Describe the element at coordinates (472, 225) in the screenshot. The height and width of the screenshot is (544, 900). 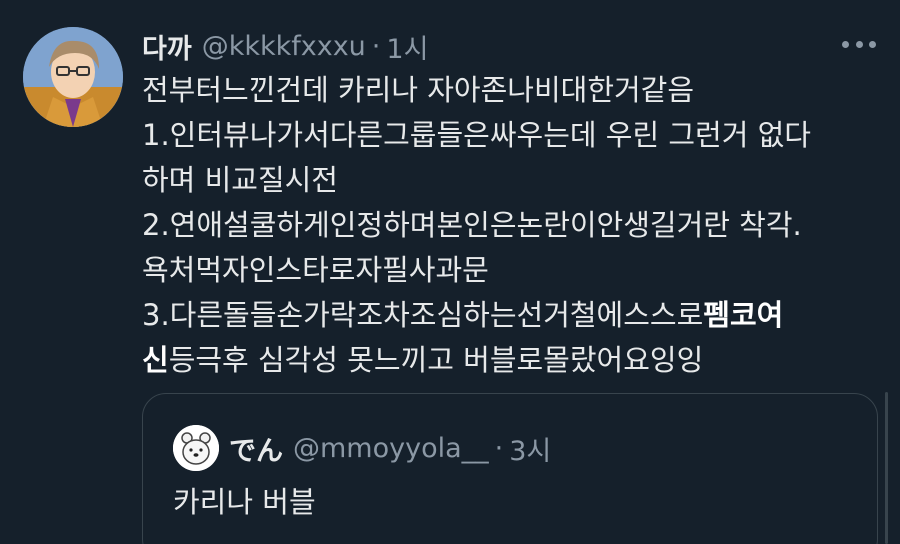
I see `tweet-line: 2.연애설쿨하게인정하며본인은논란이안생길거란 착각.` at that location.